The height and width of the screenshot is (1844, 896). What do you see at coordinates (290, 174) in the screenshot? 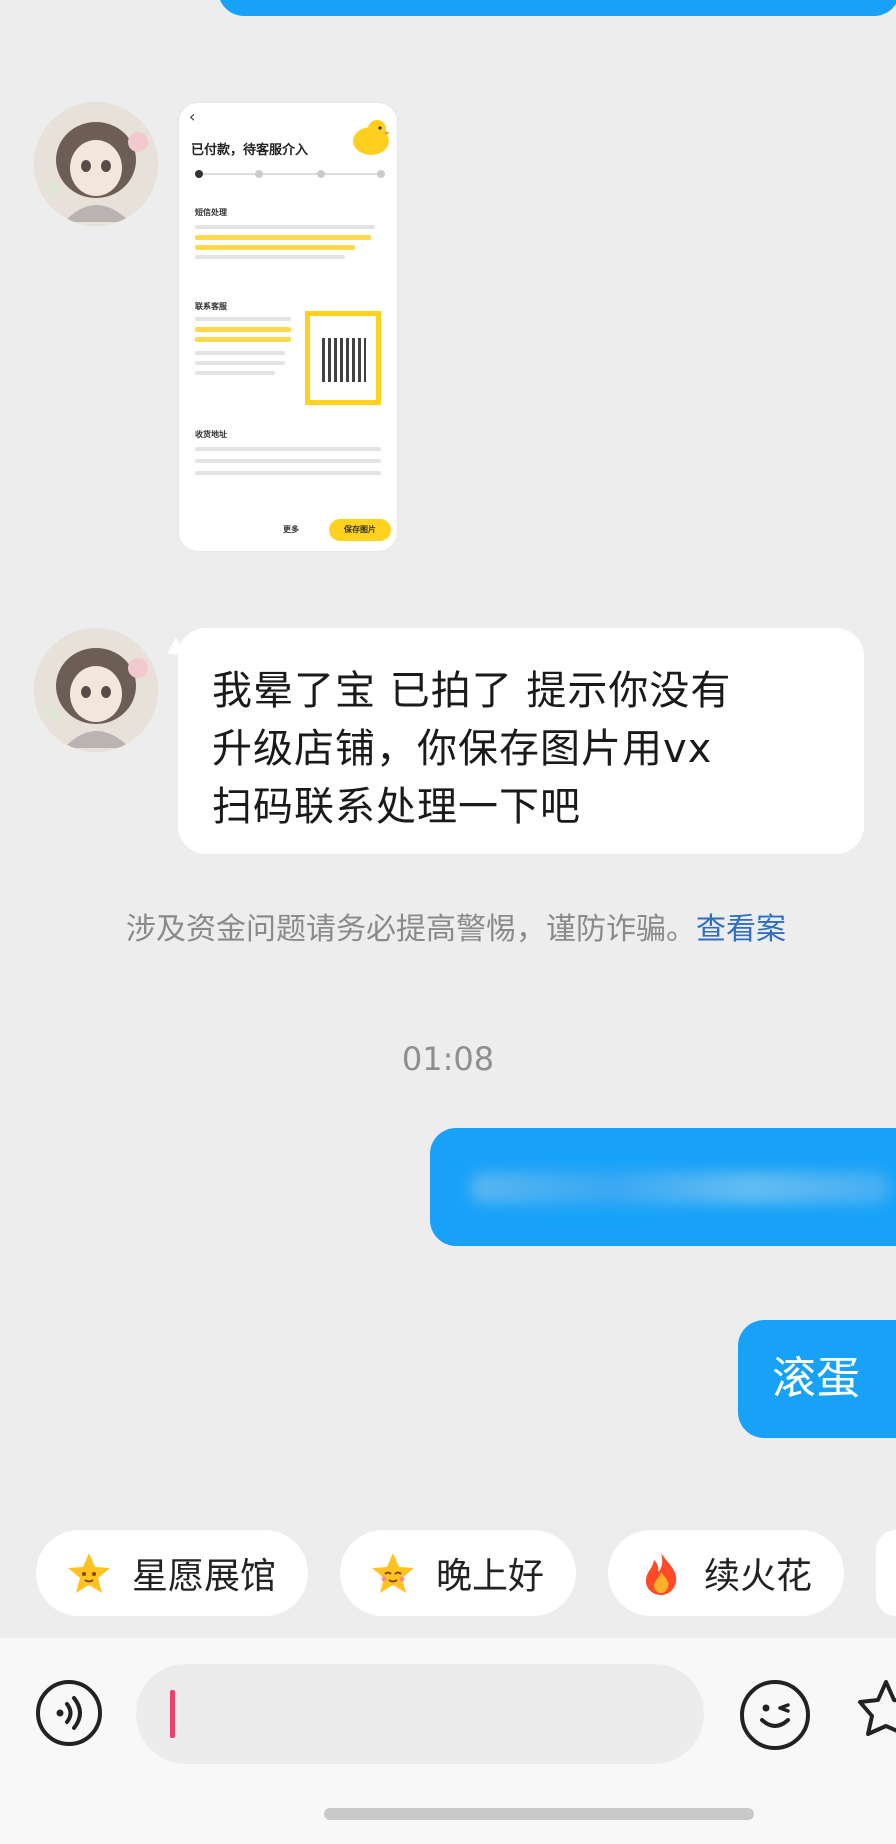
I see `progress-steps` at bounding box center [290, 174].